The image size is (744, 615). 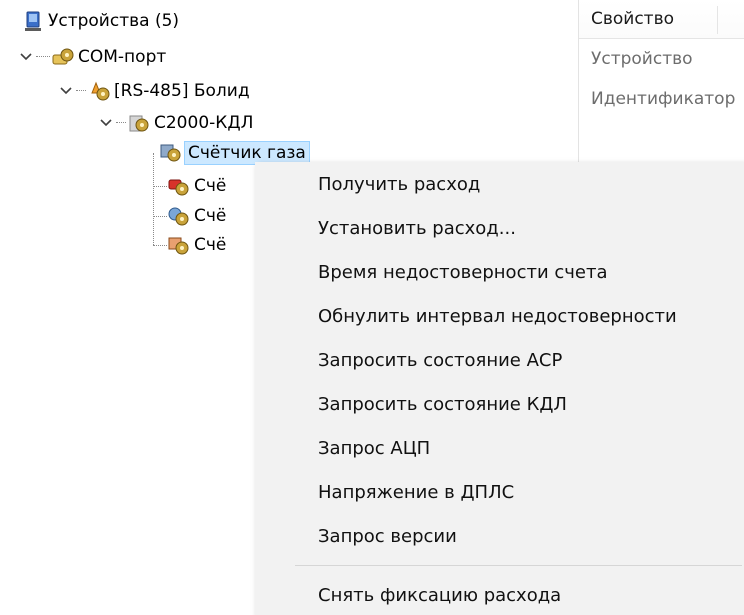 What do you see at coordinates (374, 448) in the screenshot?
I see `menu-item-label: Запрос АЦП` at bounding box center [374, 448].